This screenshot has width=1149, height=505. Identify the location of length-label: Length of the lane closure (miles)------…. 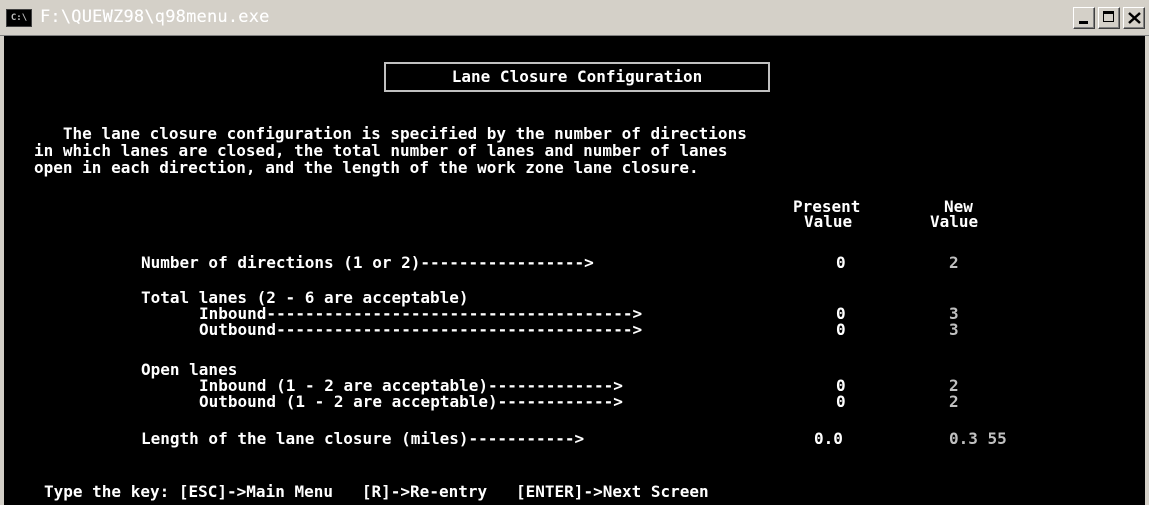
(363, 438).